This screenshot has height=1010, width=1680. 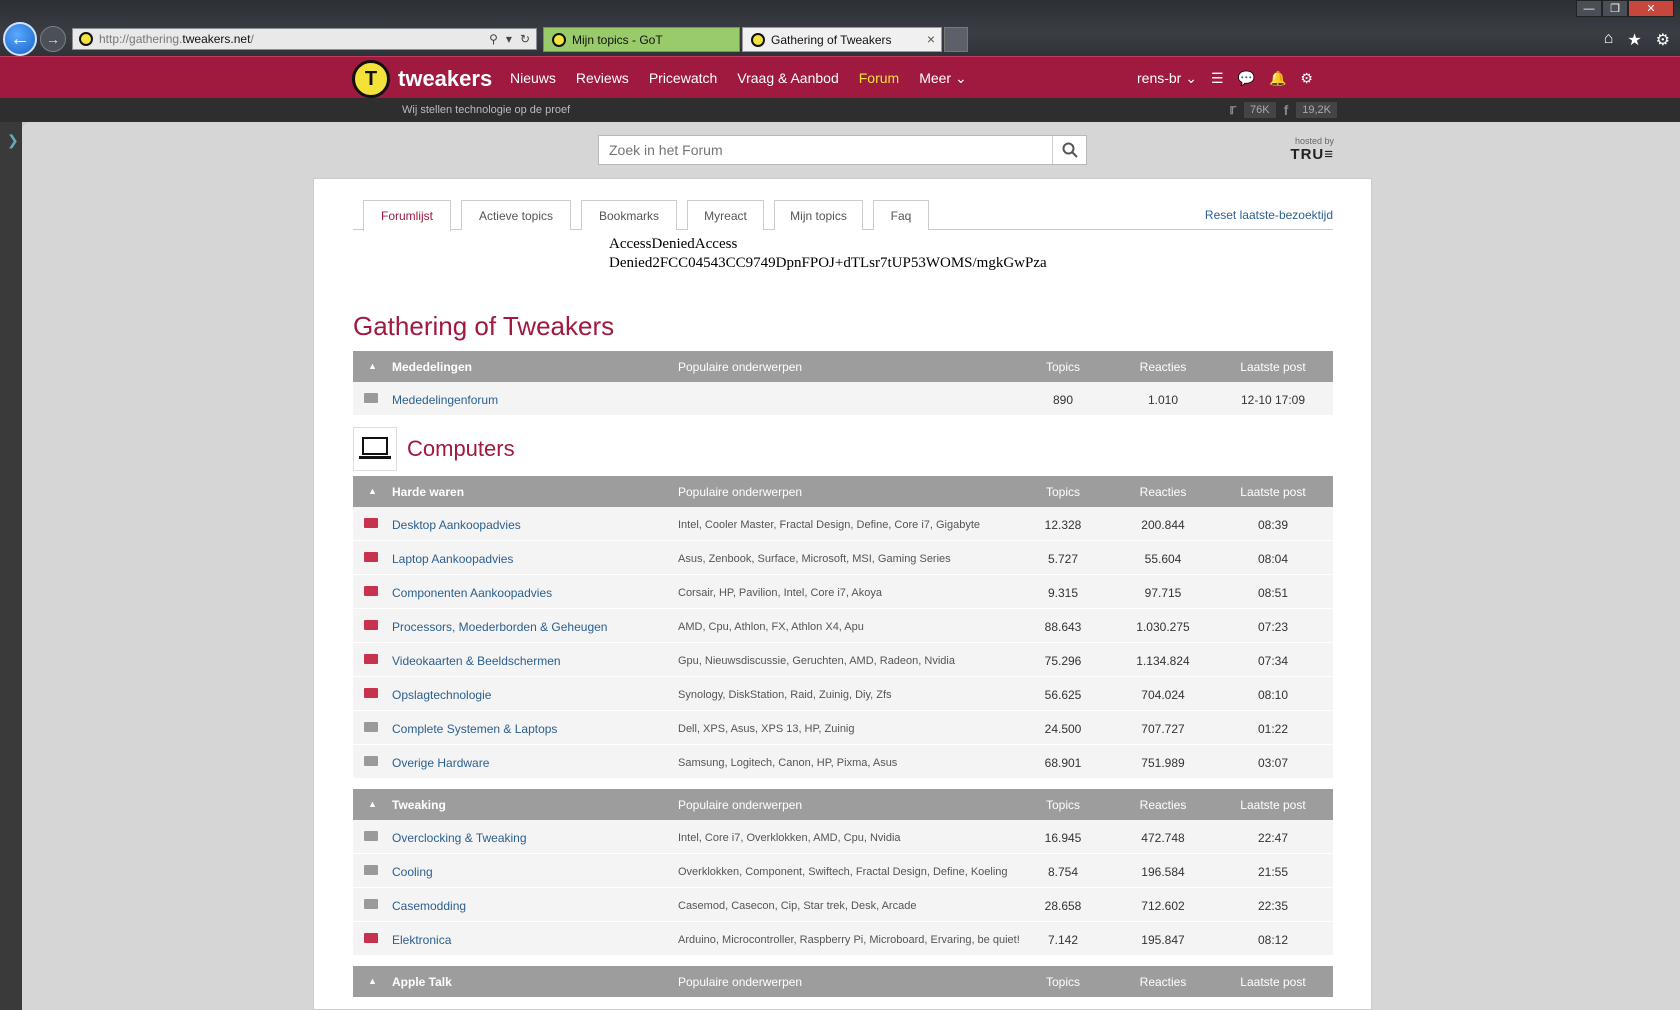 What do you see at coordinates (472, 593) in the screenshot?
I see `forum-link: Componenten Aankoopadvies` at bounding box center [472, 593].